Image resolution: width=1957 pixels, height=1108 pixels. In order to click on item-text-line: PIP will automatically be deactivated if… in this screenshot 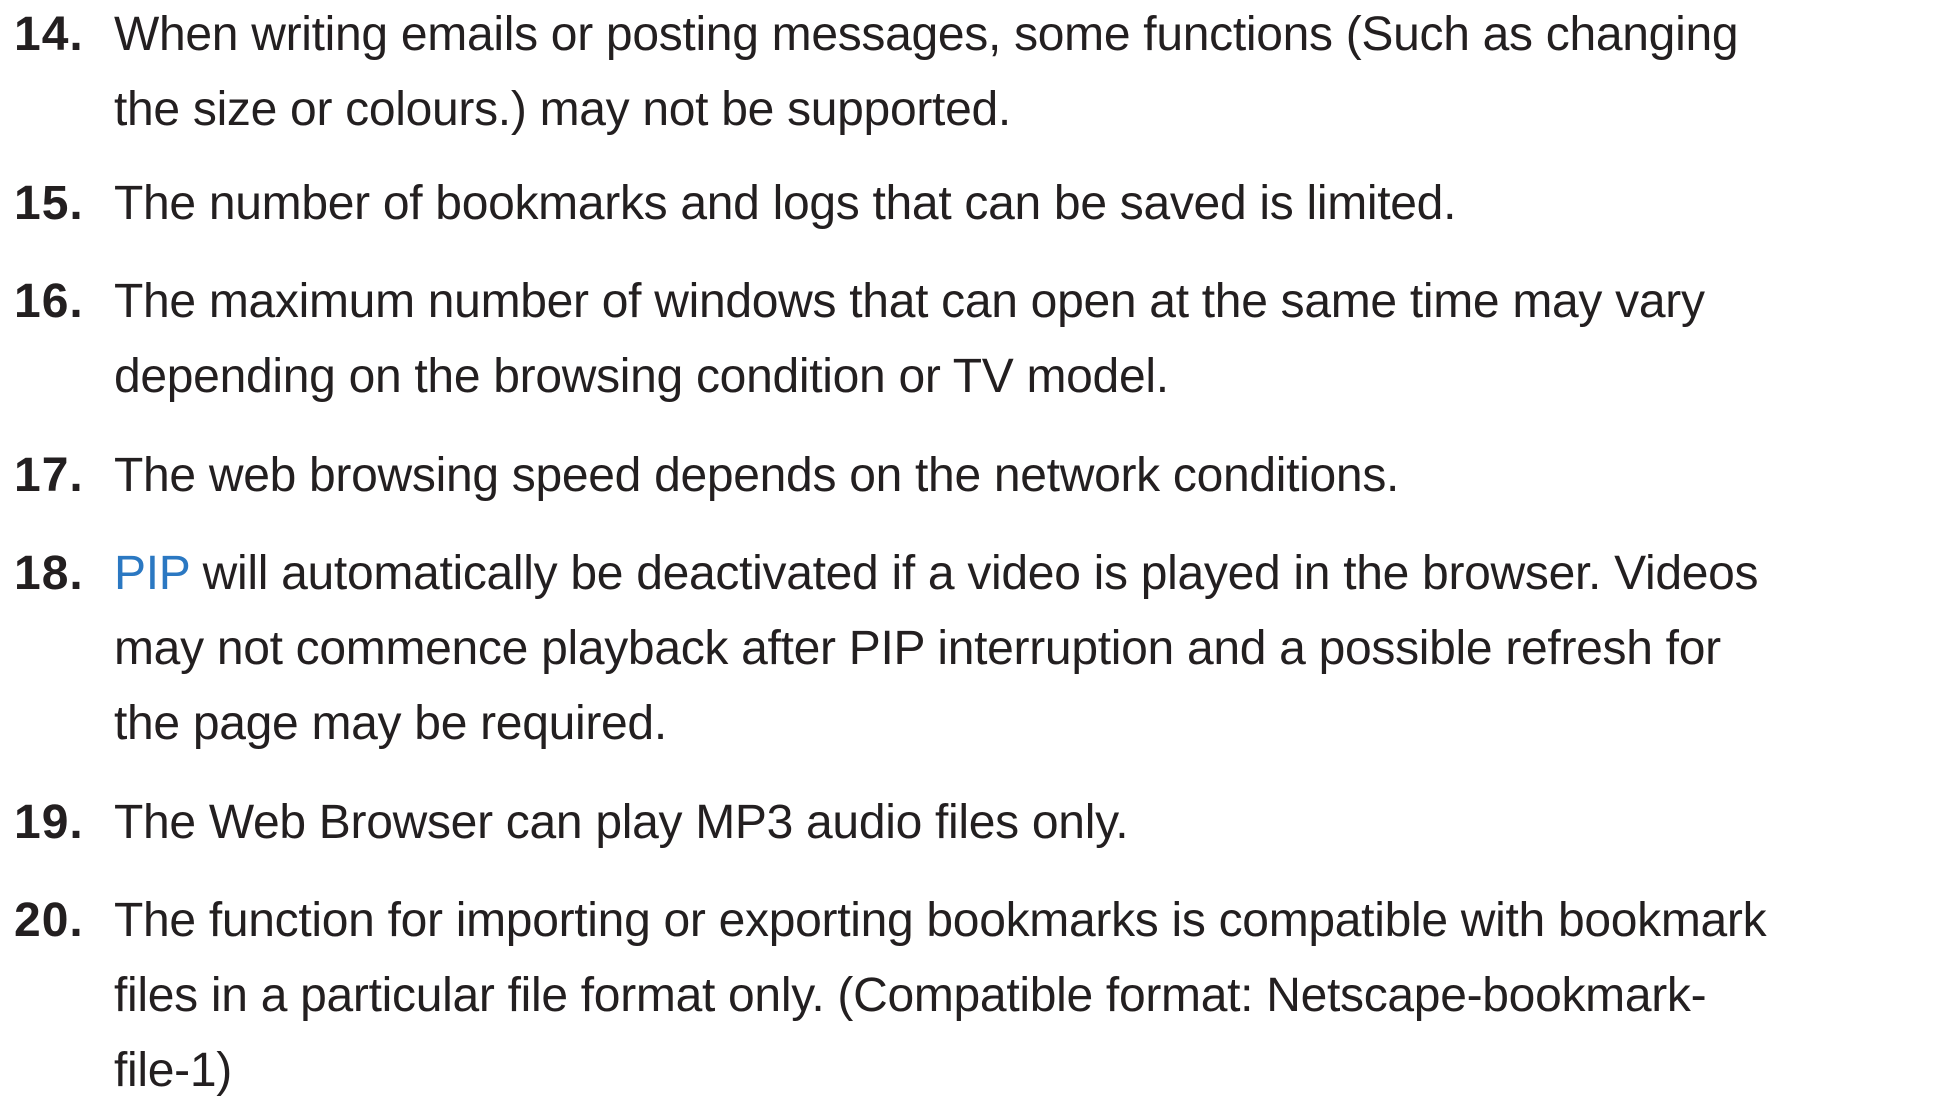, I will do `click(1034, 573)`.